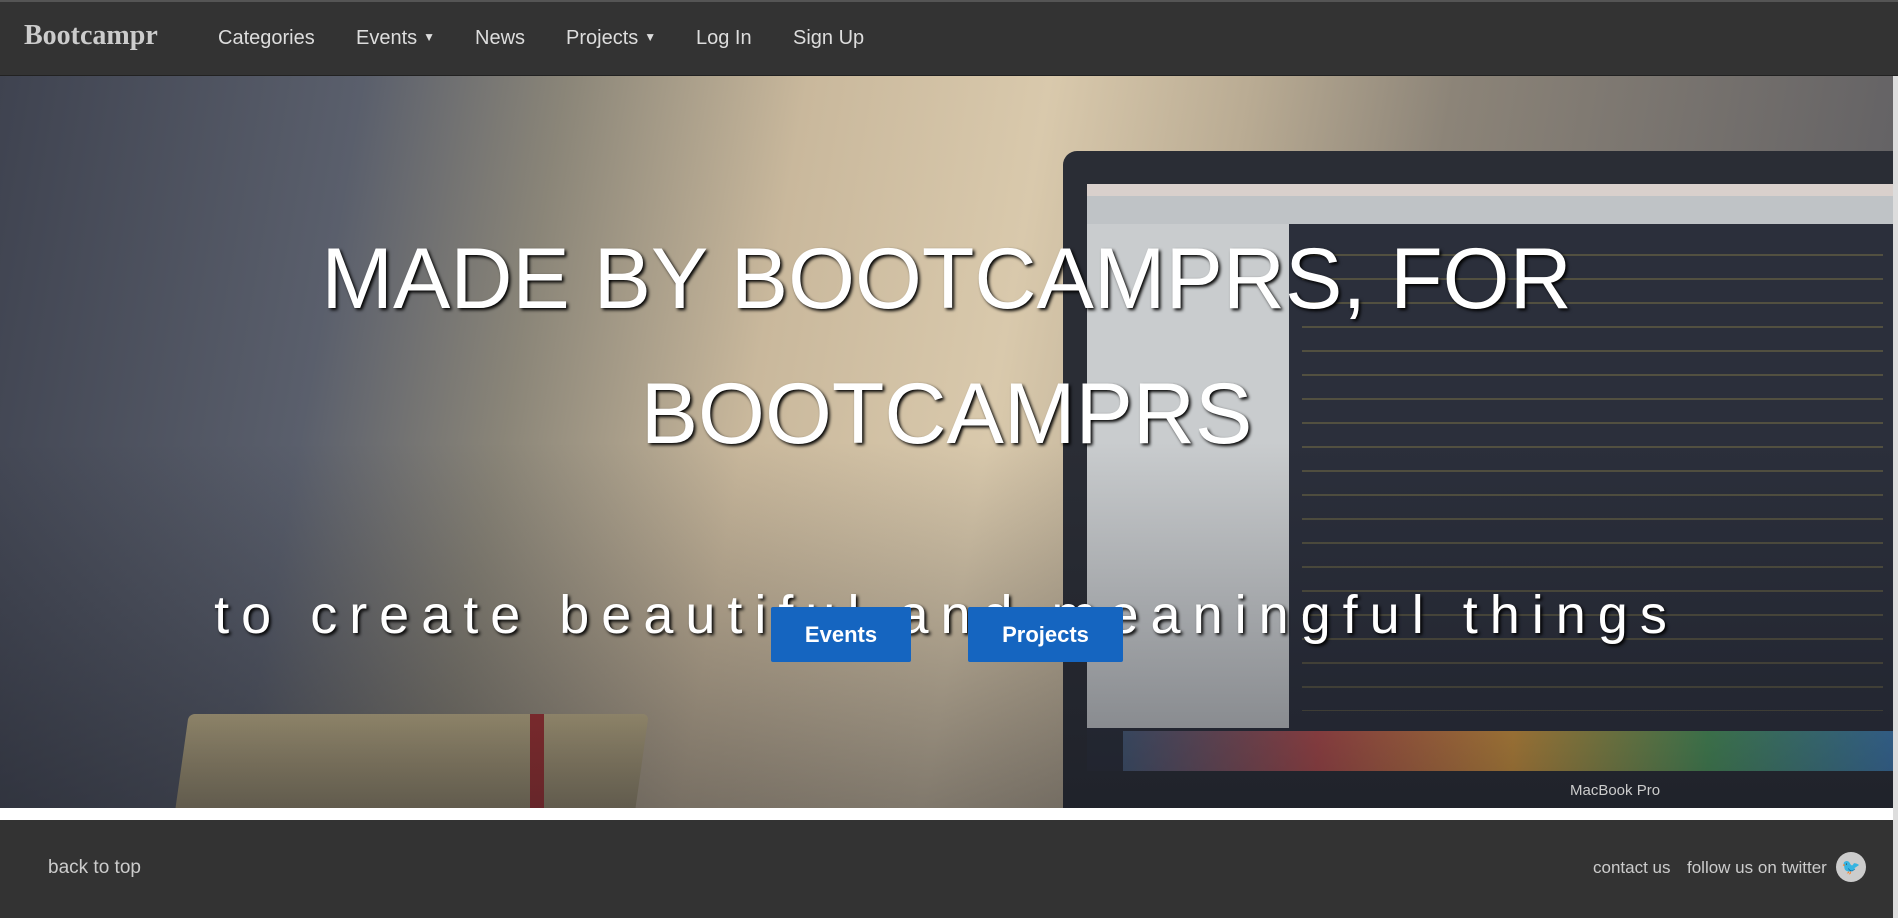 The width and height of the screenshot is (1898, 918). What do you see at coordinates (94, 868) in the screenshot?
I see `back-to-top-link: back to top` at bounding box center [94, 868].